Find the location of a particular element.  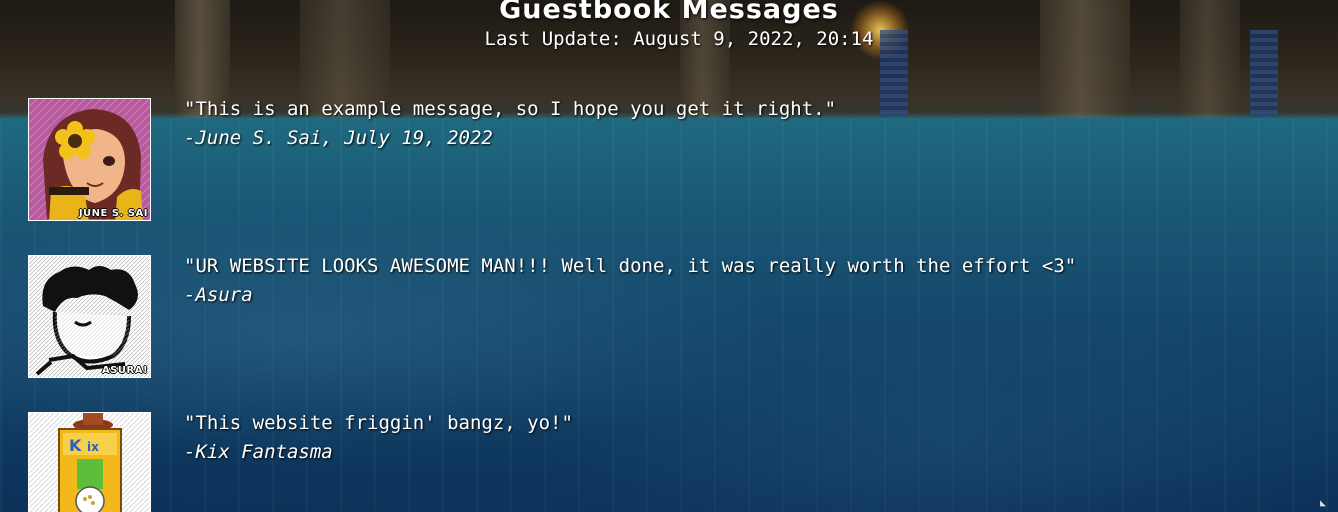

avatar-name-tag: ASURA! is located at coordinates (124, 370).